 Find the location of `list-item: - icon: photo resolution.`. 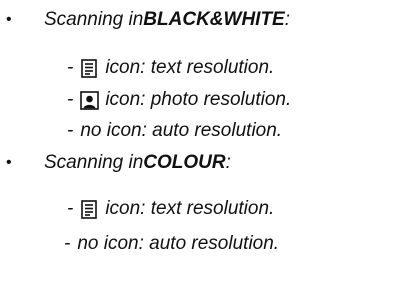

list-item: - icon: photo resolution. is located at coordinates (179, 100).